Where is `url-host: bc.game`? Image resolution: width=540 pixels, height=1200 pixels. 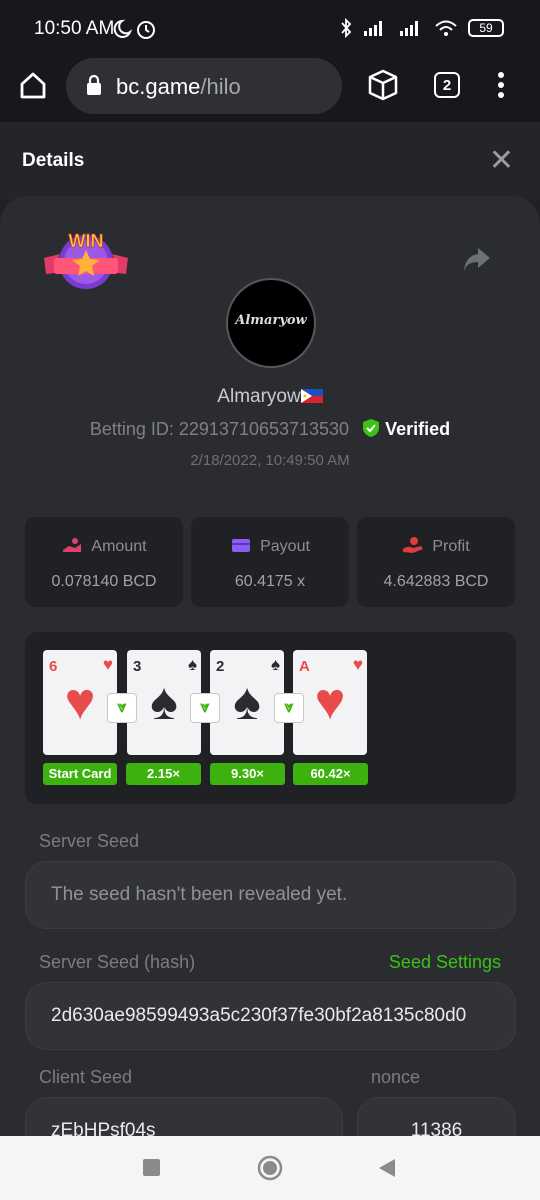
url-host: bc.game is located at coordinates (158, 86).